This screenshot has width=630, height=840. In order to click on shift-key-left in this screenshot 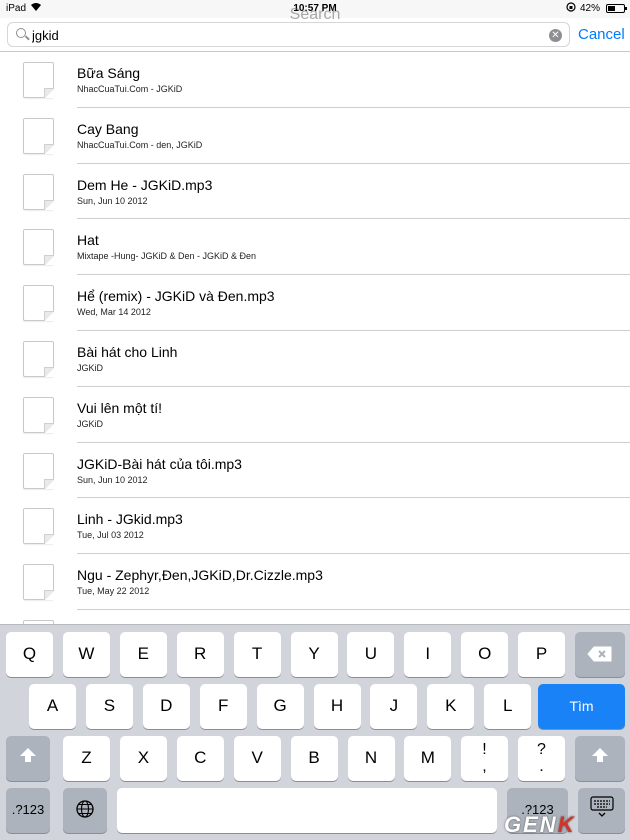, I will do `click(28, 758)`.